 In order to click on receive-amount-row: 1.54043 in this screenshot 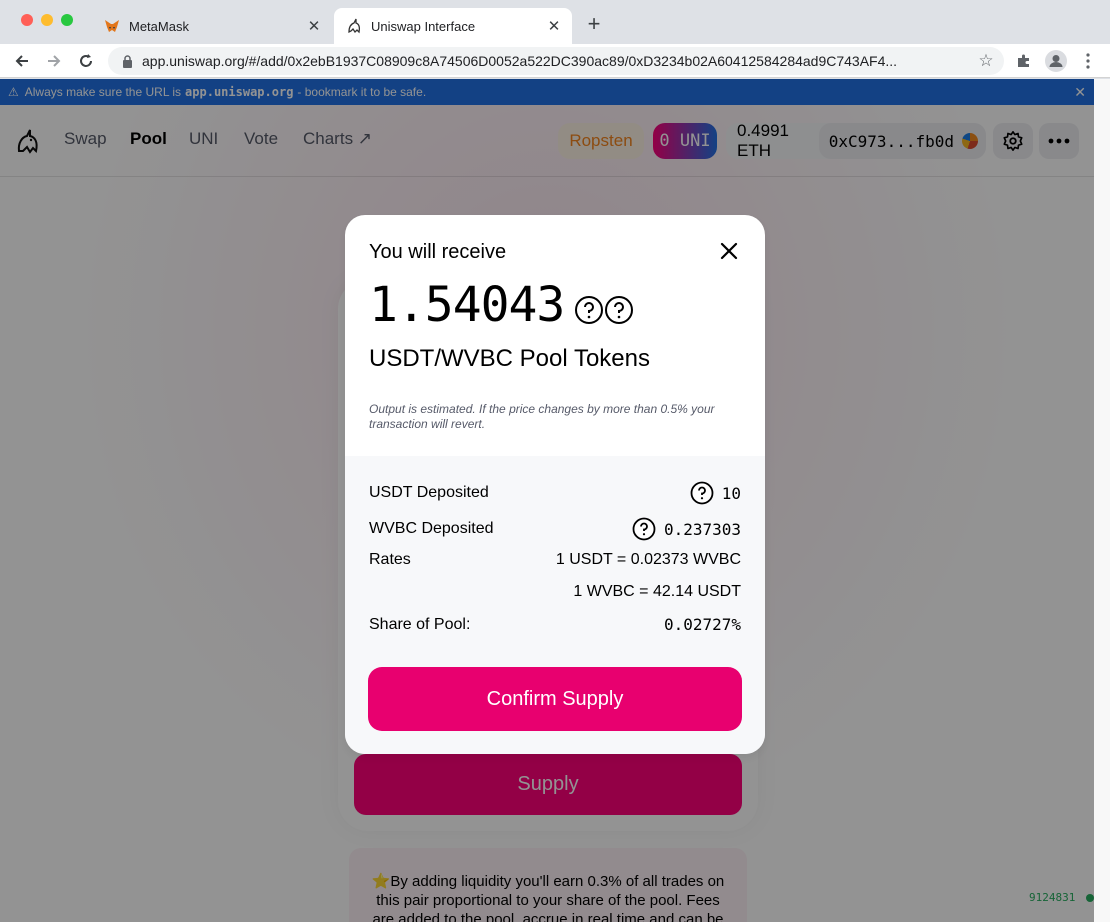, I will do `click(501, 305)`.